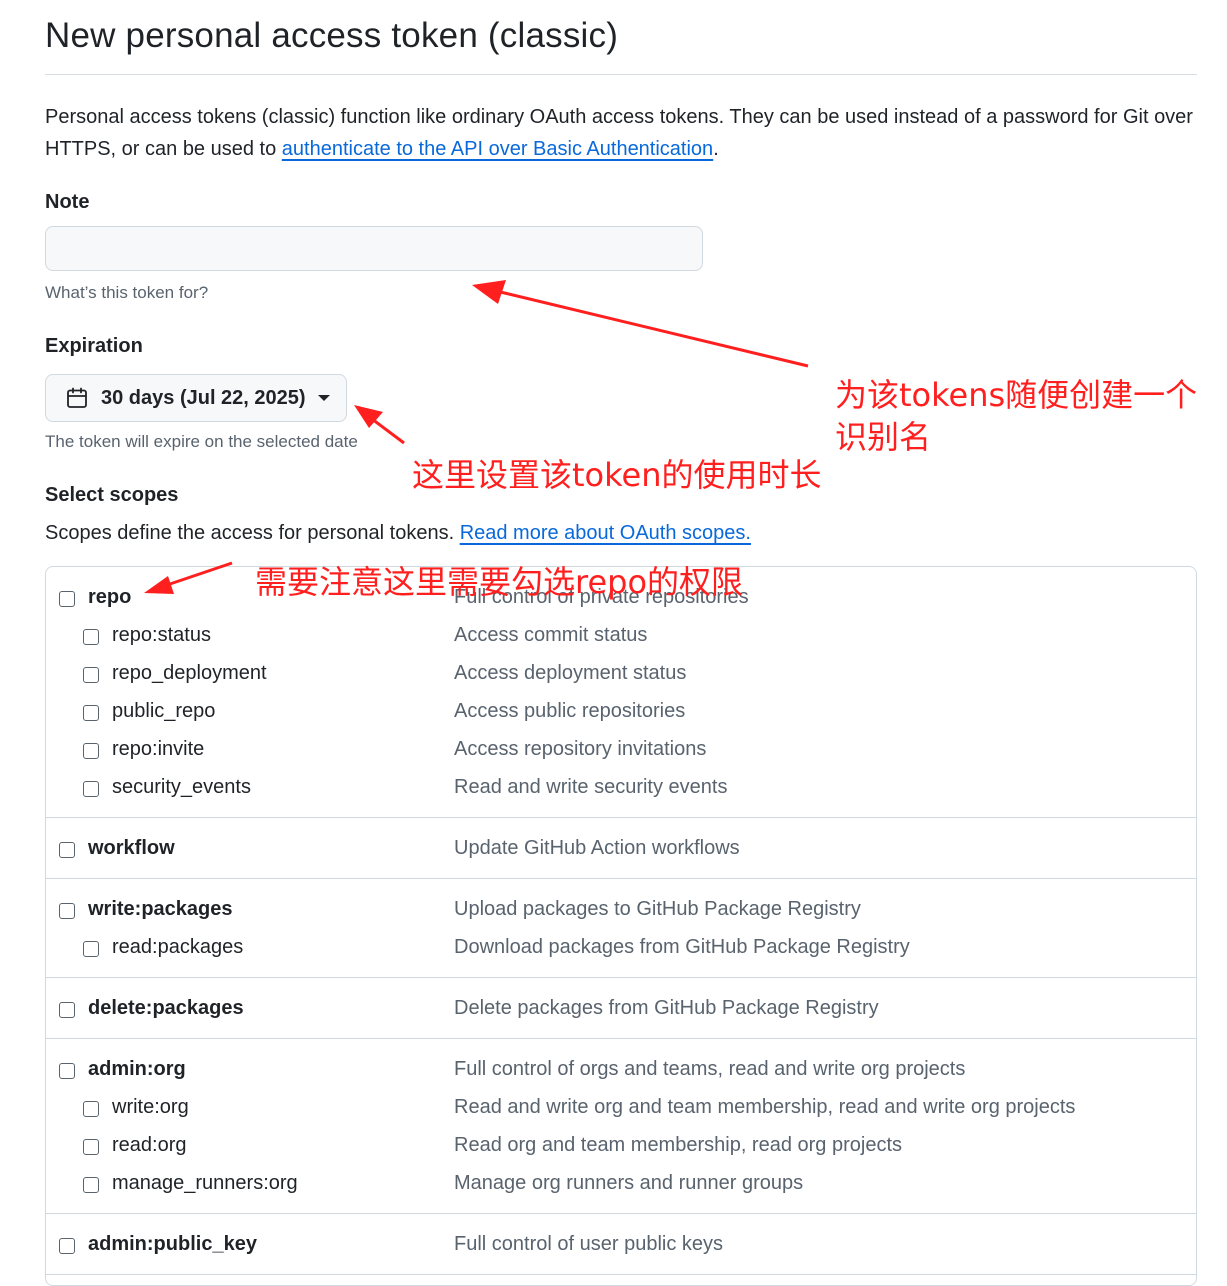 Image resolution: width=1227 pixels, height=1286 pixels. I want to click on repo-annotation-arrow, so click(188, 577).